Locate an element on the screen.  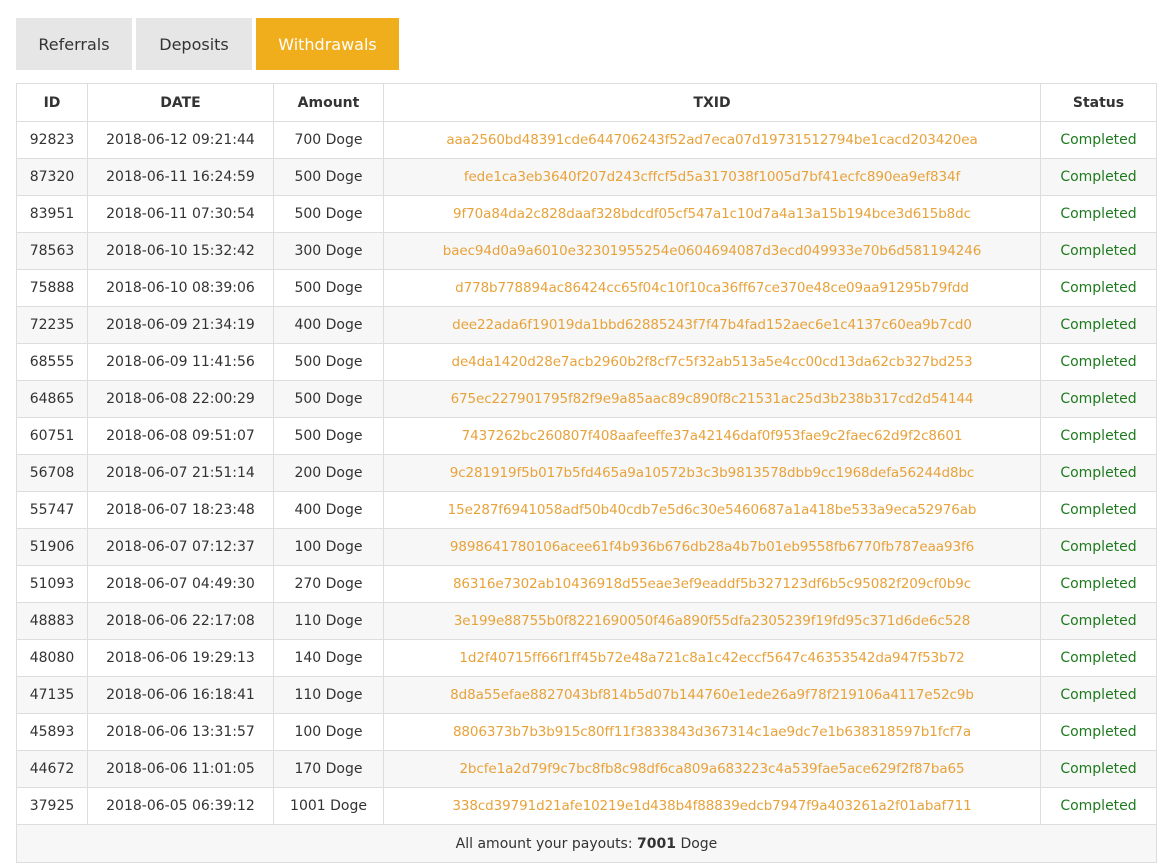
cell-id: 55747 is located at coordinates (52, 510).